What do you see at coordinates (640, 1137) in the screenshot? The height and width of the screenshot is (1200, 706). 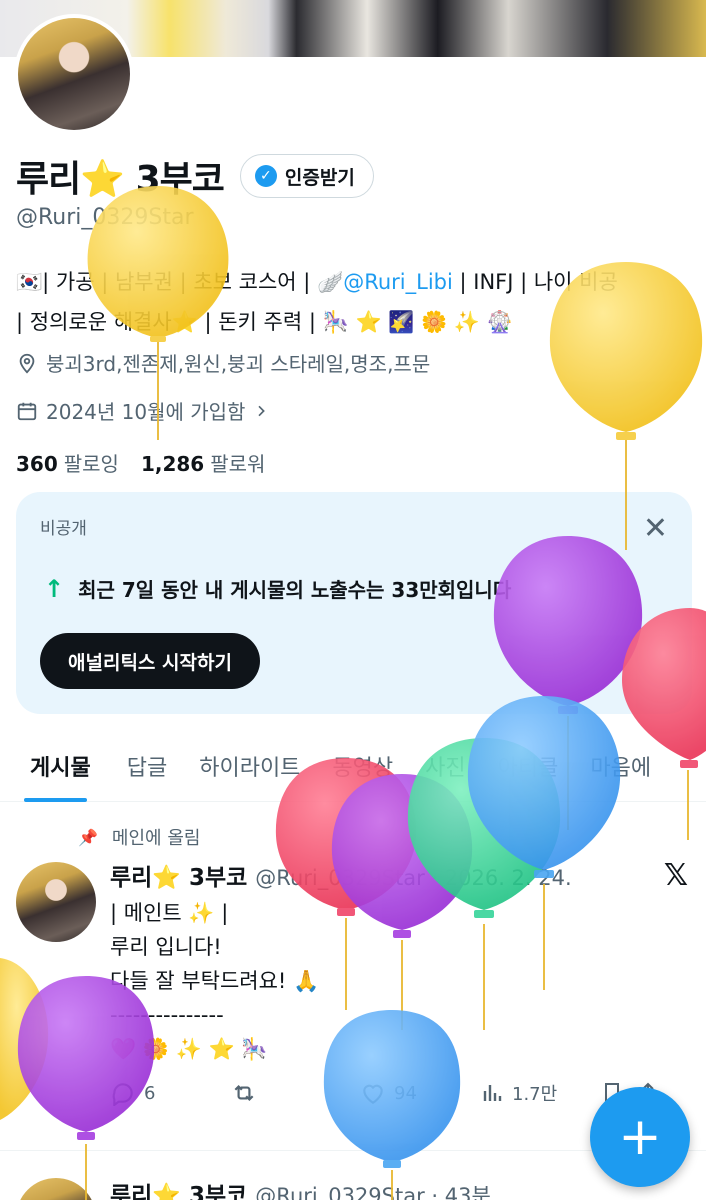 I see `compose-post-button: +` at bounding box center [640, 1137].